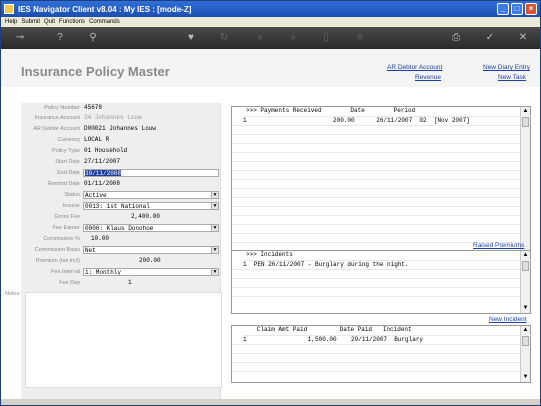 The width and height of the screenshot is (541, 406). Describe the element at coordinates (326, 38) in the screenshot. I see `document-icon: ▯` at that location.